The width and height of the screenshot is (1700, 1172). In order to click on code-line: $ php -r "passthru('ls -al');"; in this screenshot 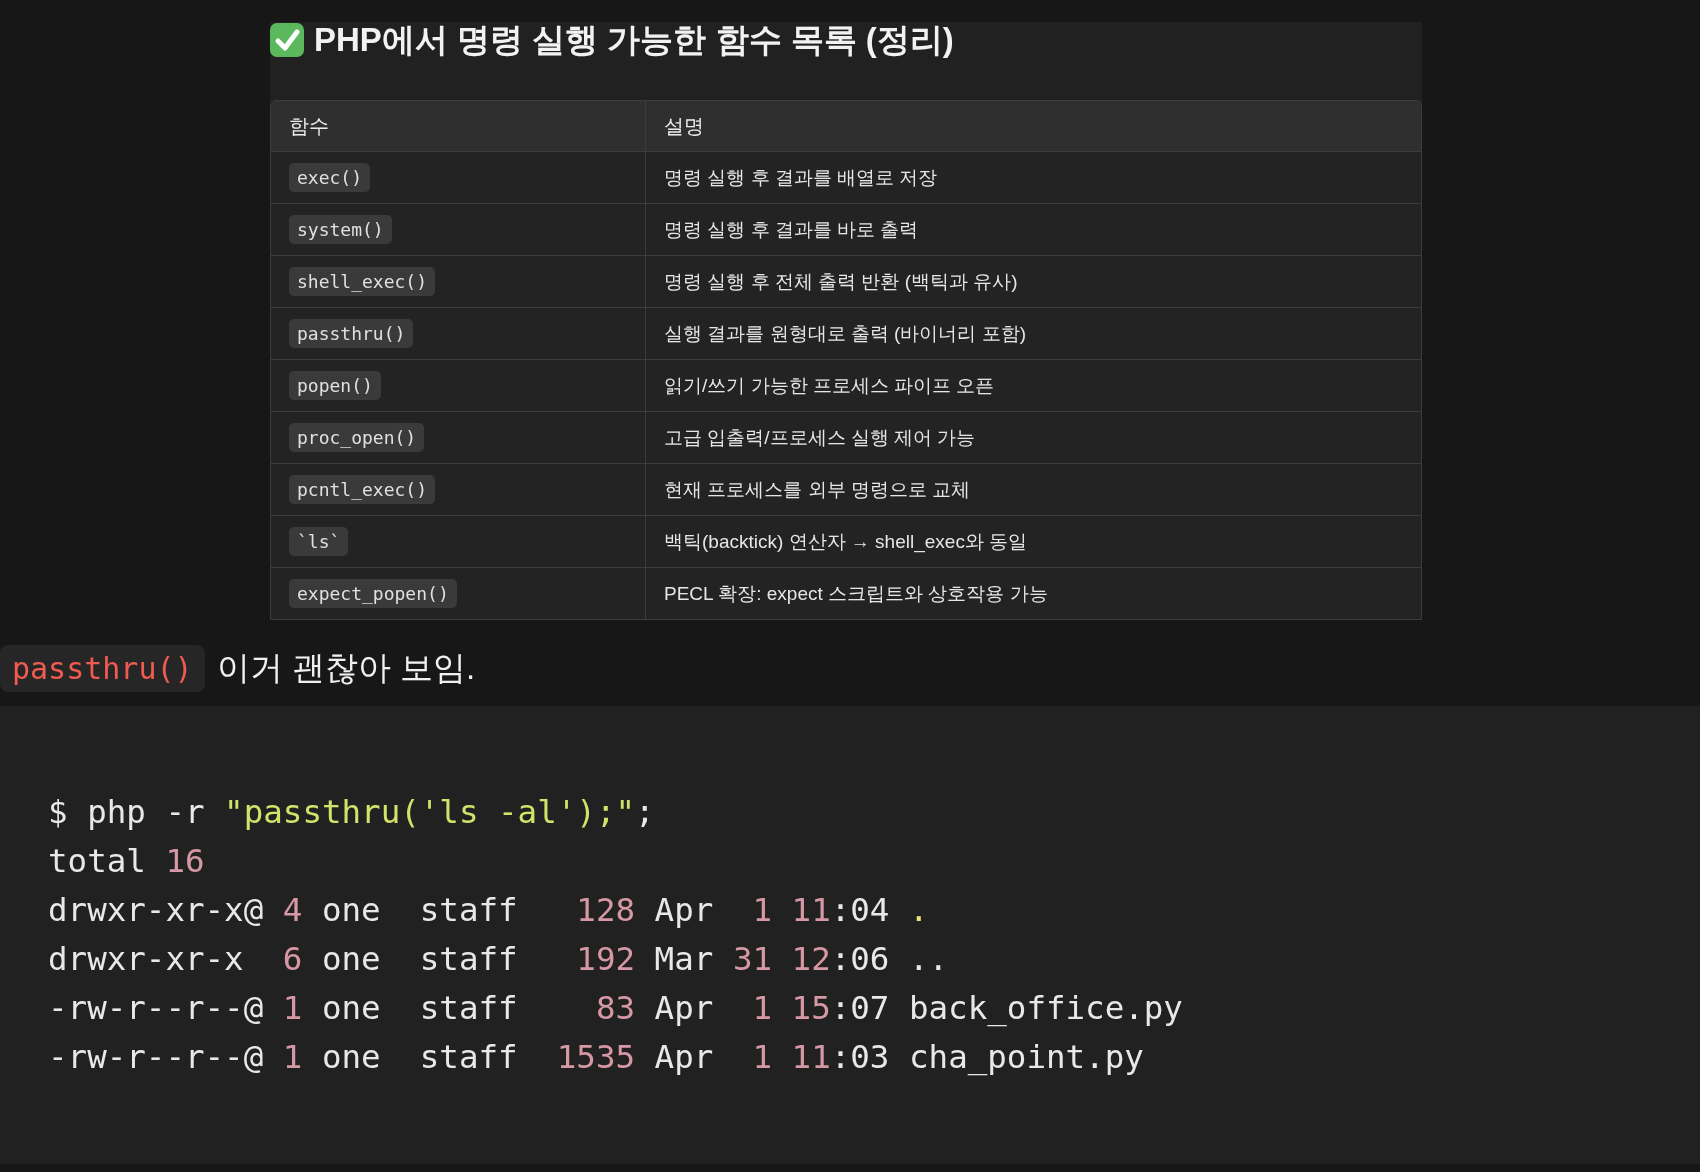, I will do `click(352, 812)`.